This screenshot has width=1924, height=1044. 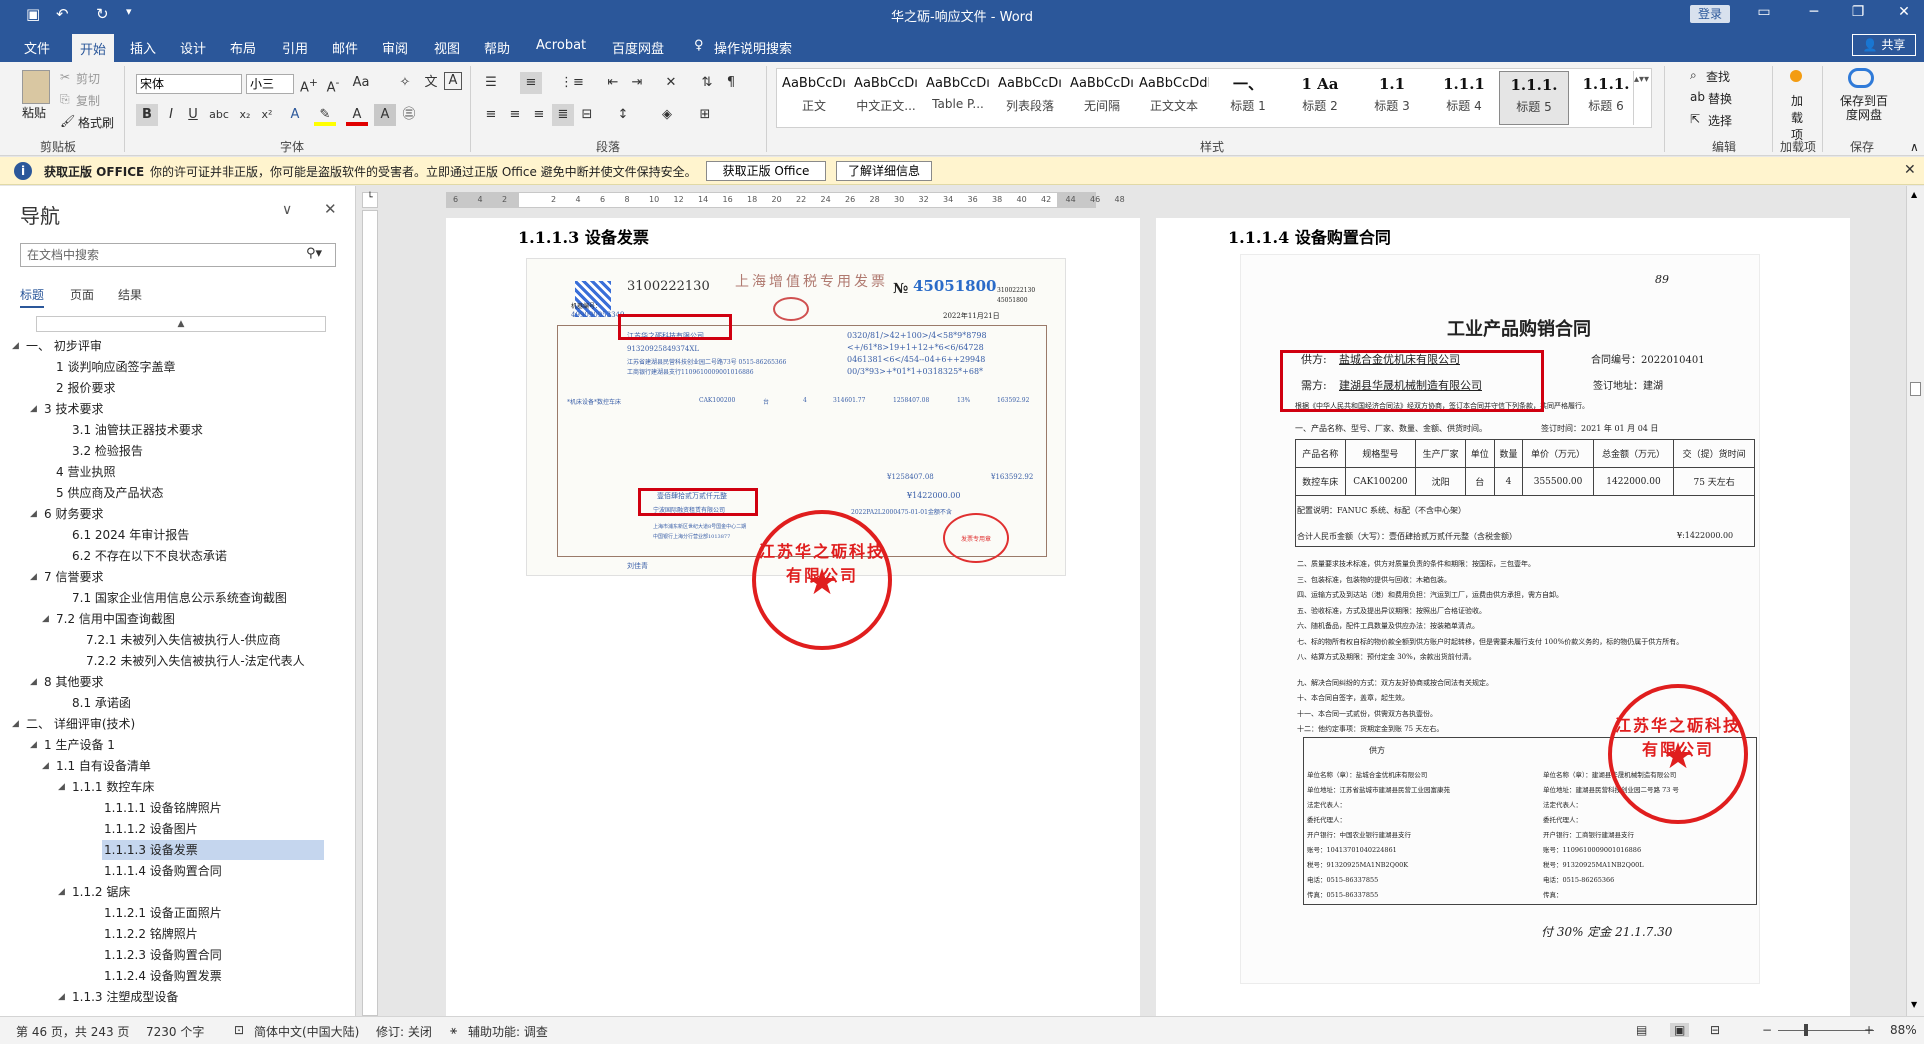 I want to click on paste-button: 粘贴, so click(x=34, y=112).